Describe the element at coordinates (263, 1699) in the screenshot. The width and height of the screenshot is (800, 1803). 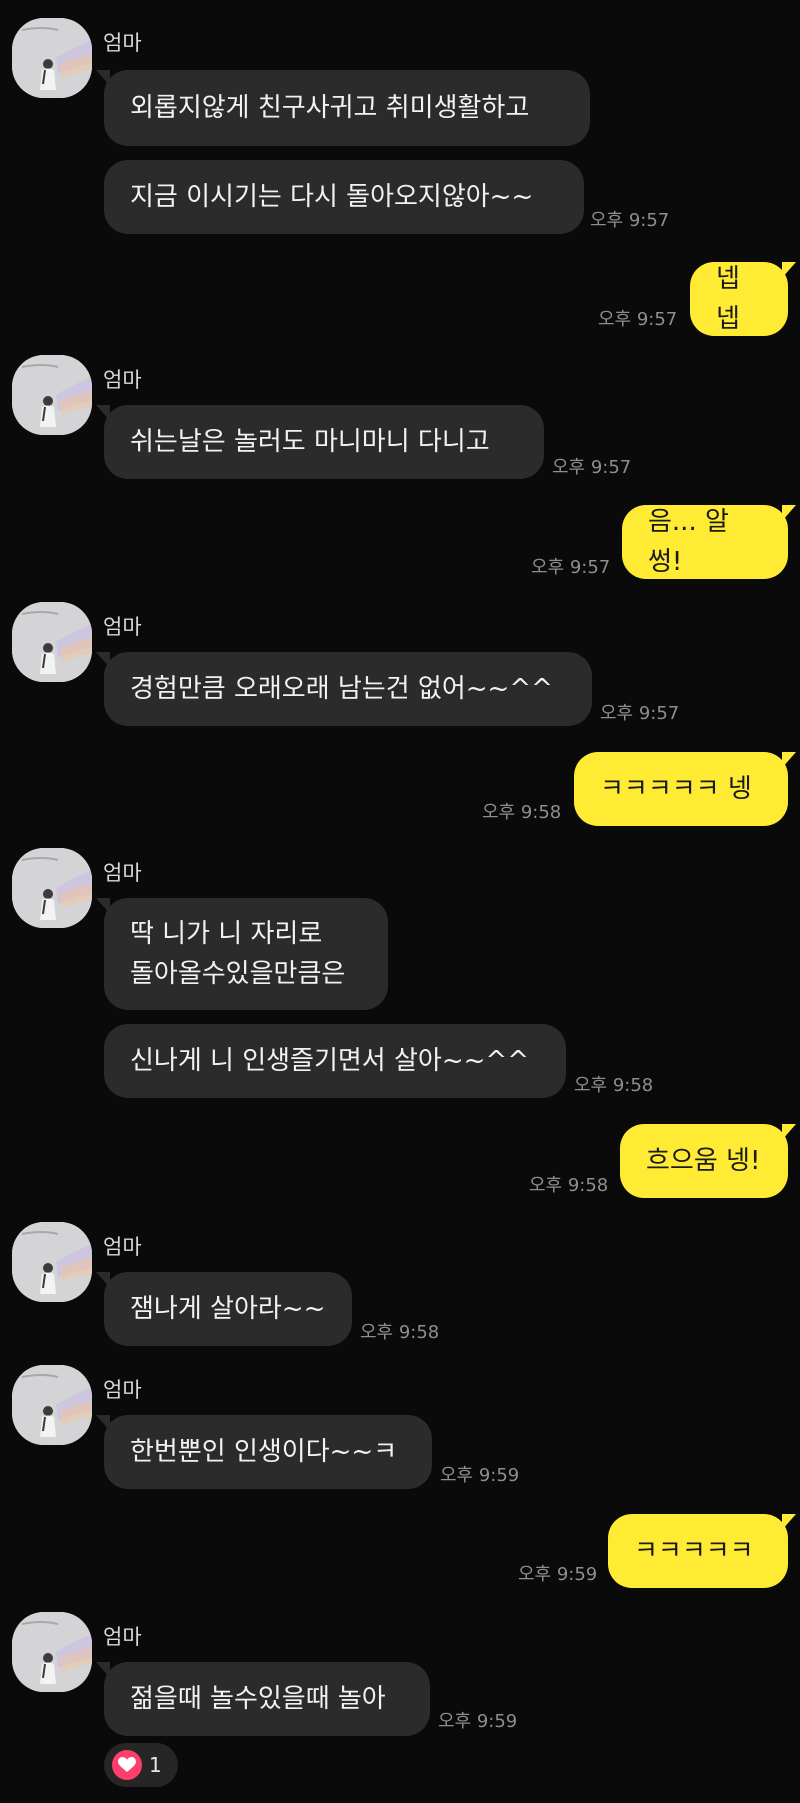
I see `message-bubble: 젊을때 놀수있을때 놀아` at that location.